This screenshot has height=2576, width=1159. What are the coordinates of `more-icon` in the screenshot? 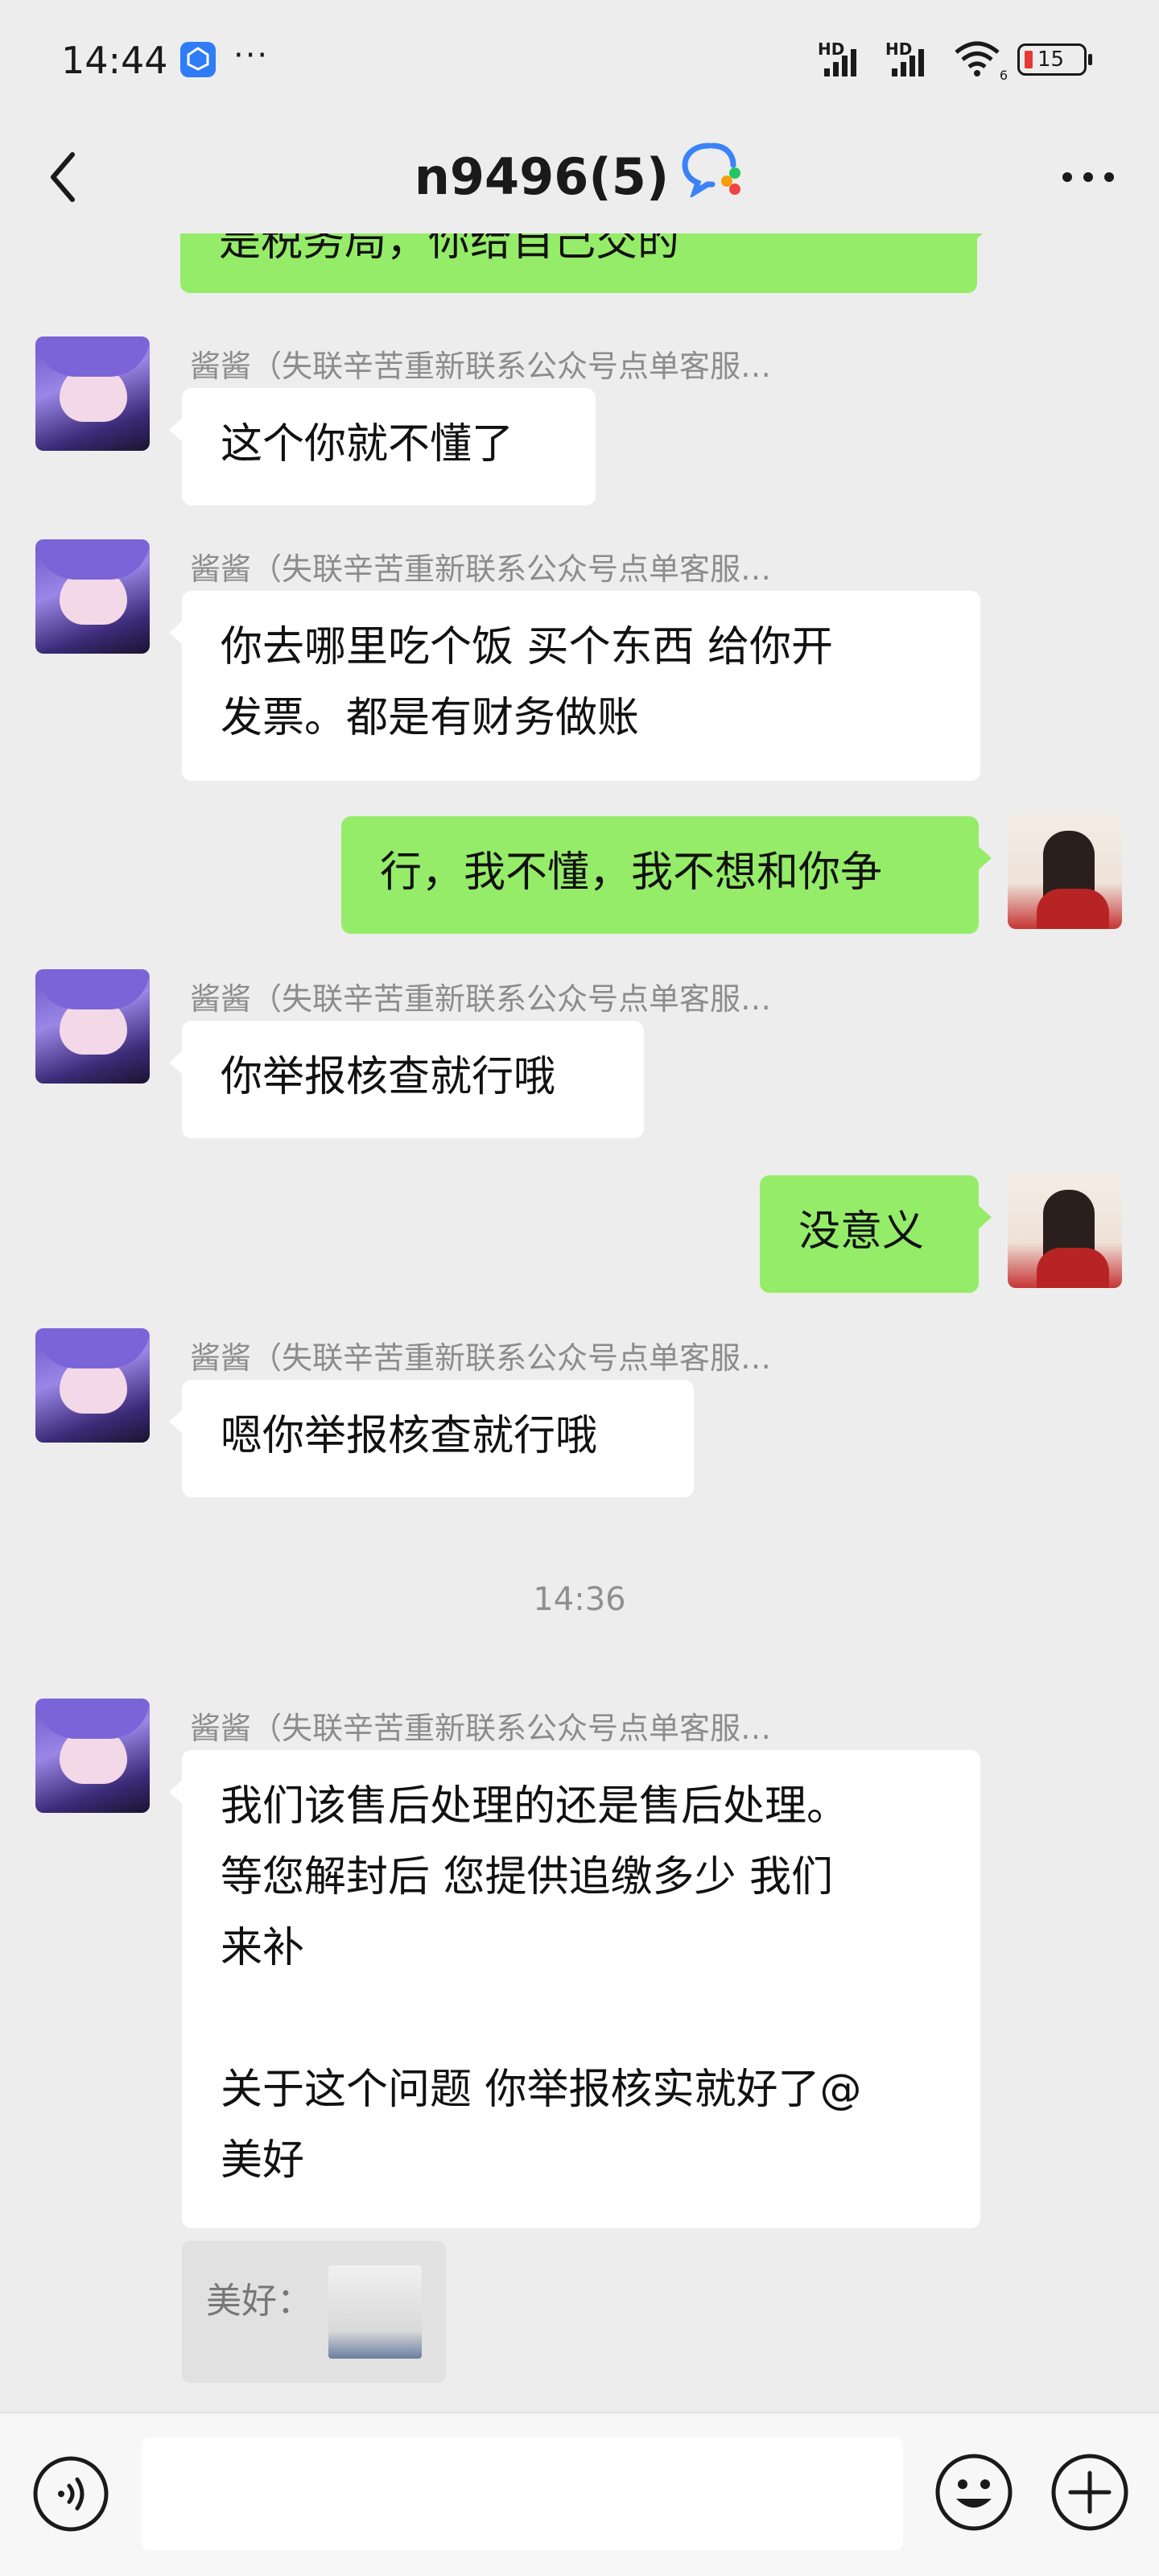 It's located at (1088, 177).